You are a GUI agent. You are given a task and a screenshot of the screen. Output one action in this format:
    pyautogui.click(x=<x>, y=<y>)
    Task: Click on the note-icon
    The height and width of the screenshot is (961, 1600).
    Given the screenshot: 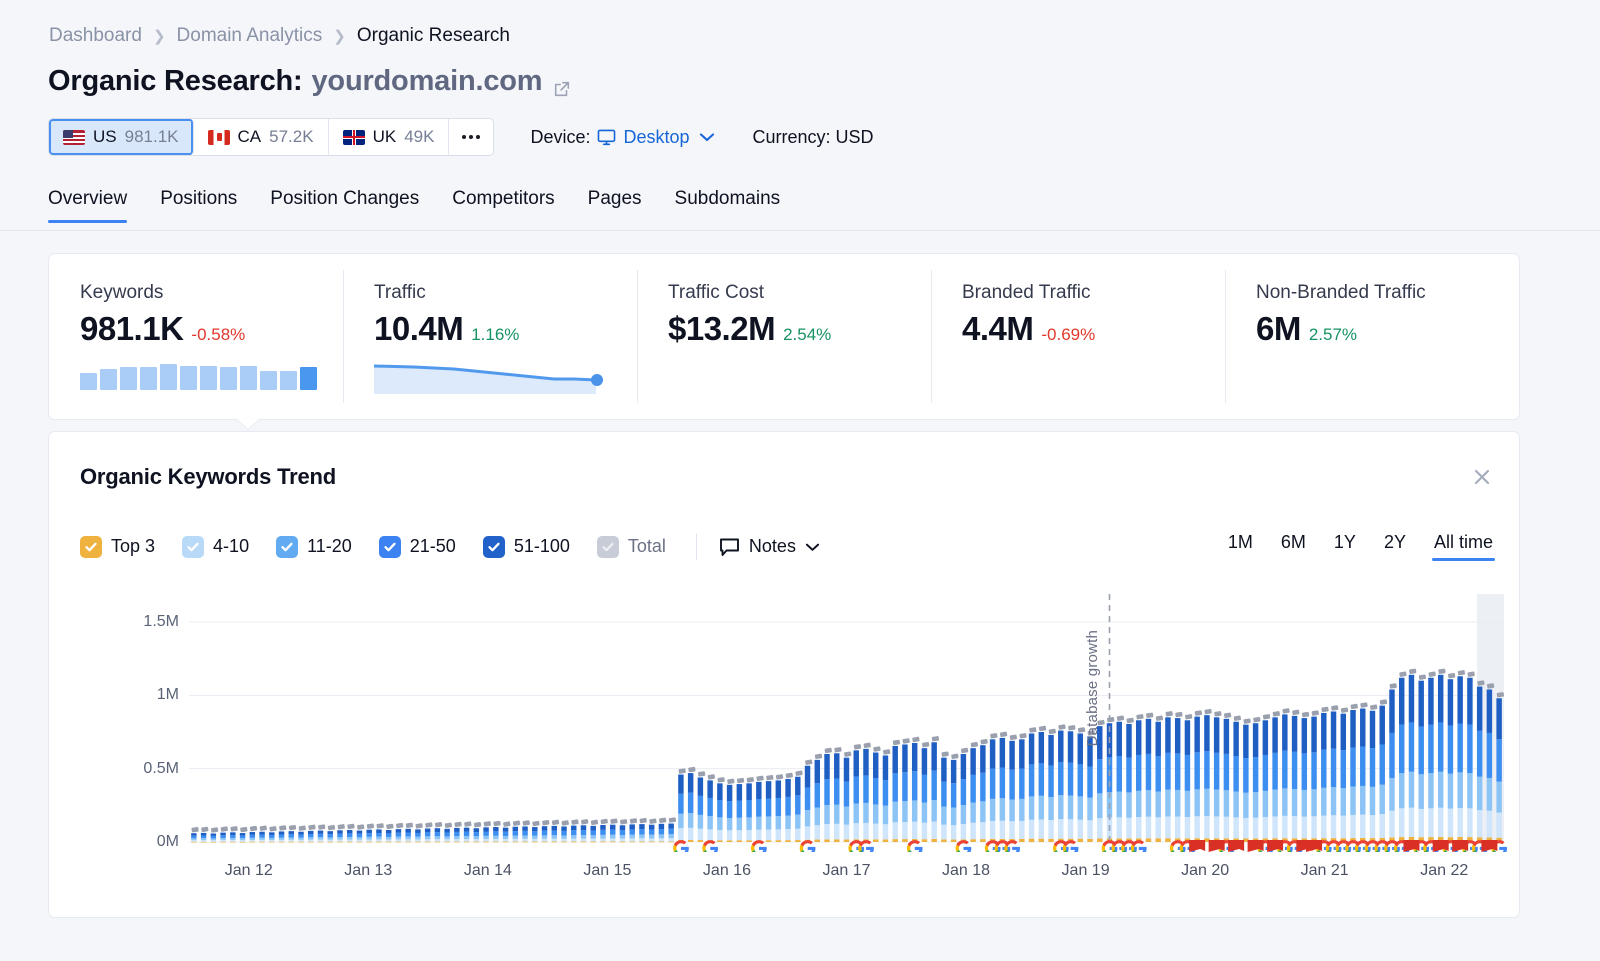 What is the action you would take?
    pyautogui.click(x=729, y=547)
    